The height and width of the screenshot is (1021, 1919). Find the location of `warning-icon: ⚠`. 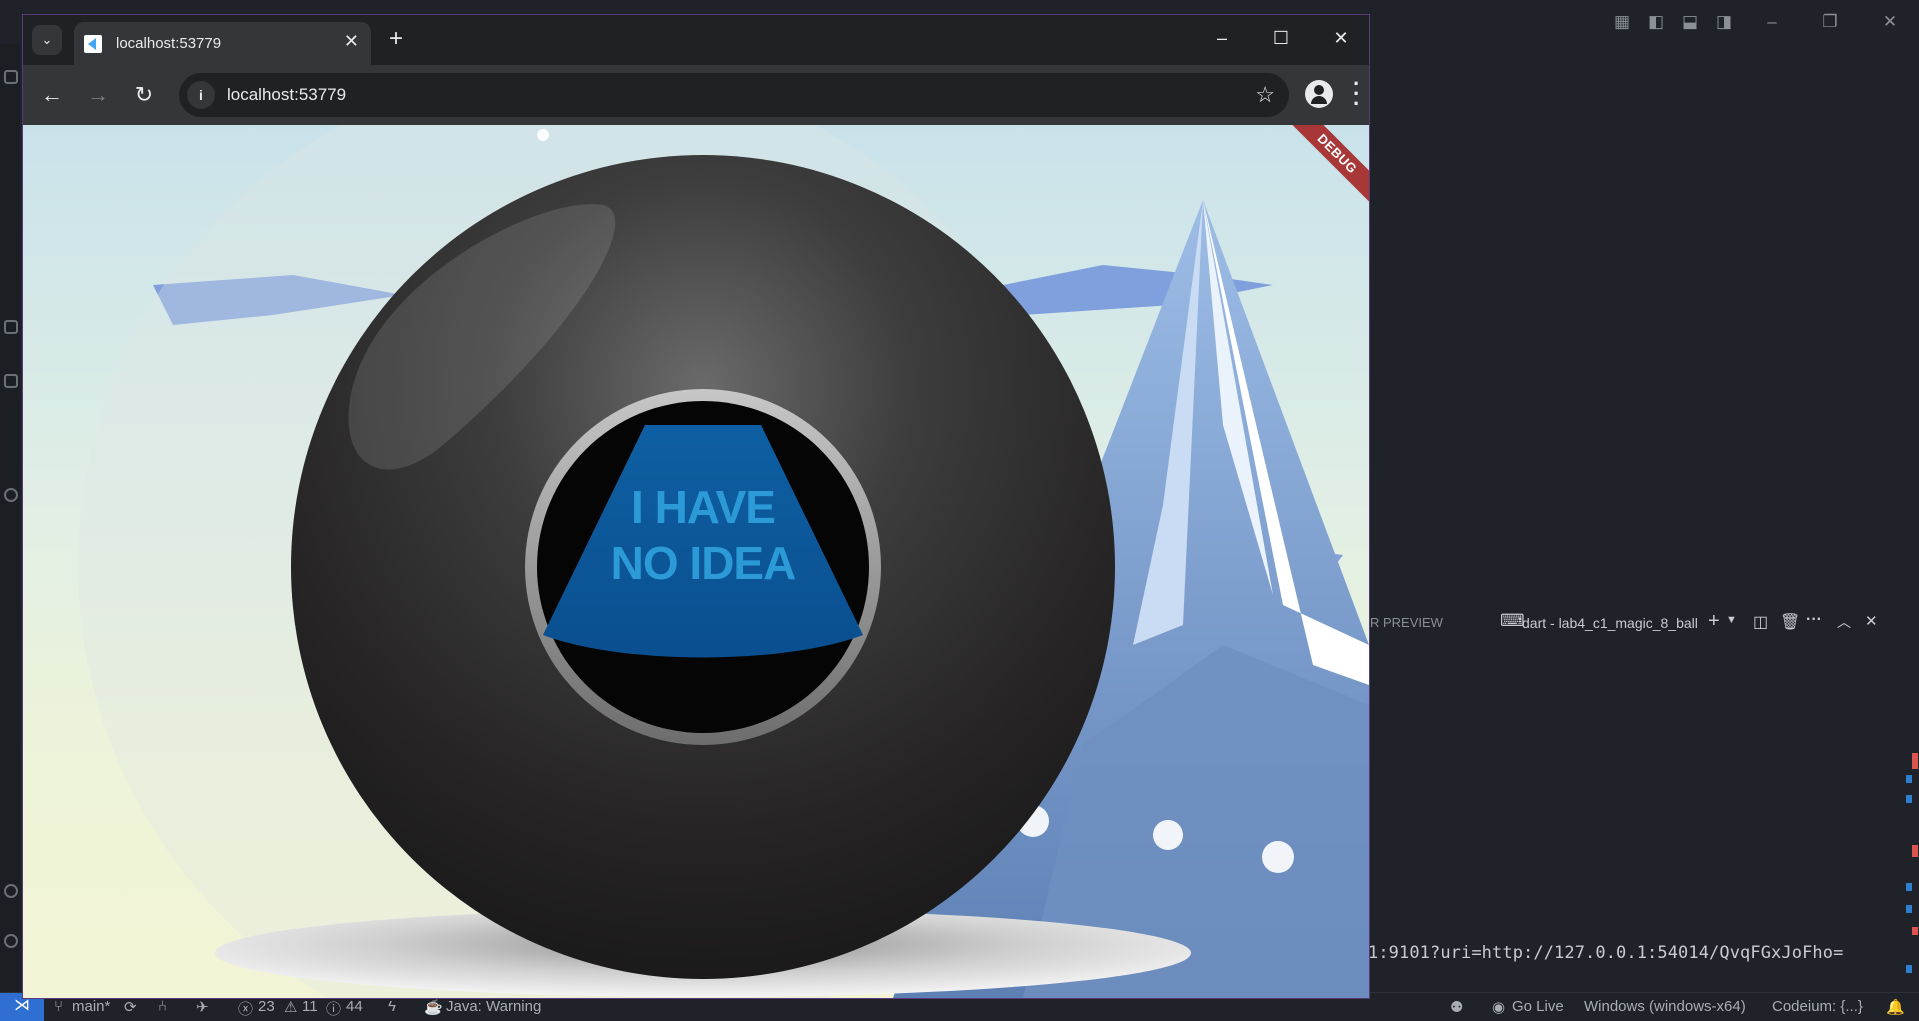

warning-icon: ⚠ is located at coordinates (291, 1007).